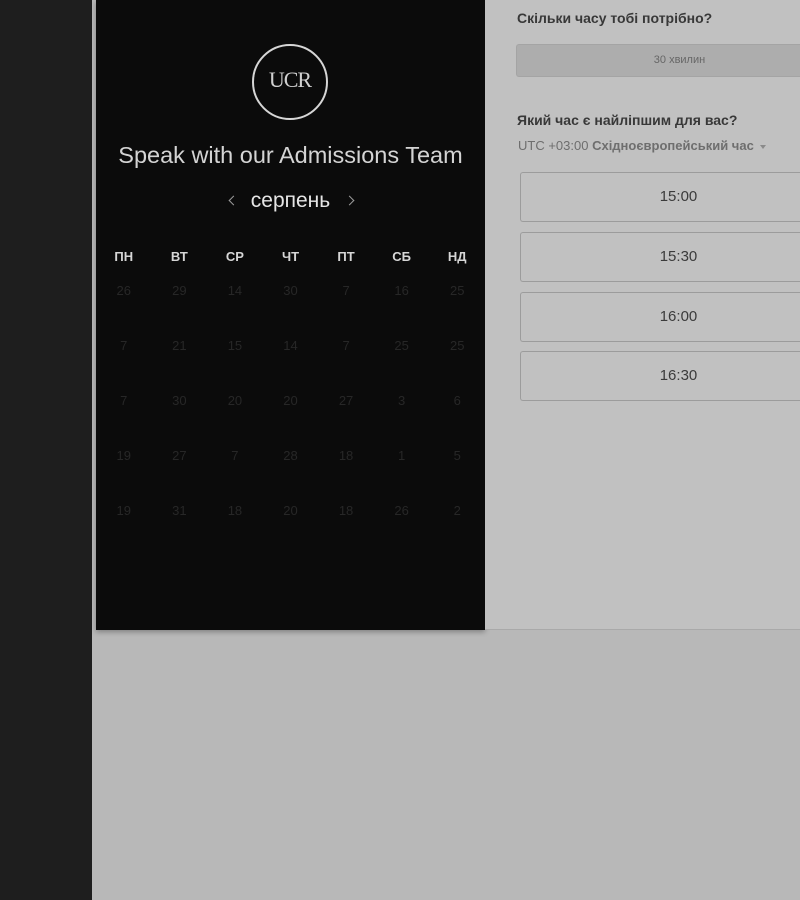  Describe the element at coordinates (402, 400) in the screenshot. I see `calendar-day: 3` at that location.